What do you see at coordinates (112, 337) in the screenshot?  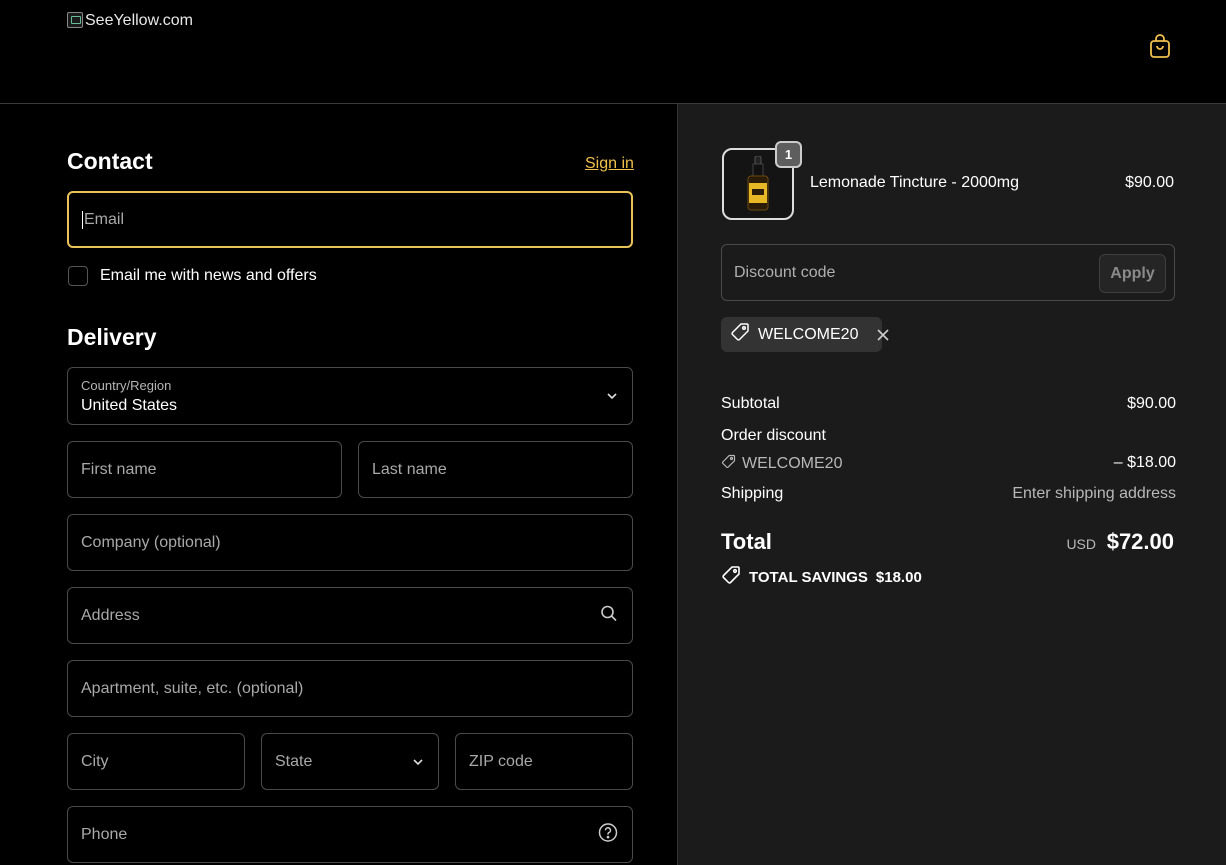 I see `delivery-heading: Delivery` at bounding box center [112, 337].